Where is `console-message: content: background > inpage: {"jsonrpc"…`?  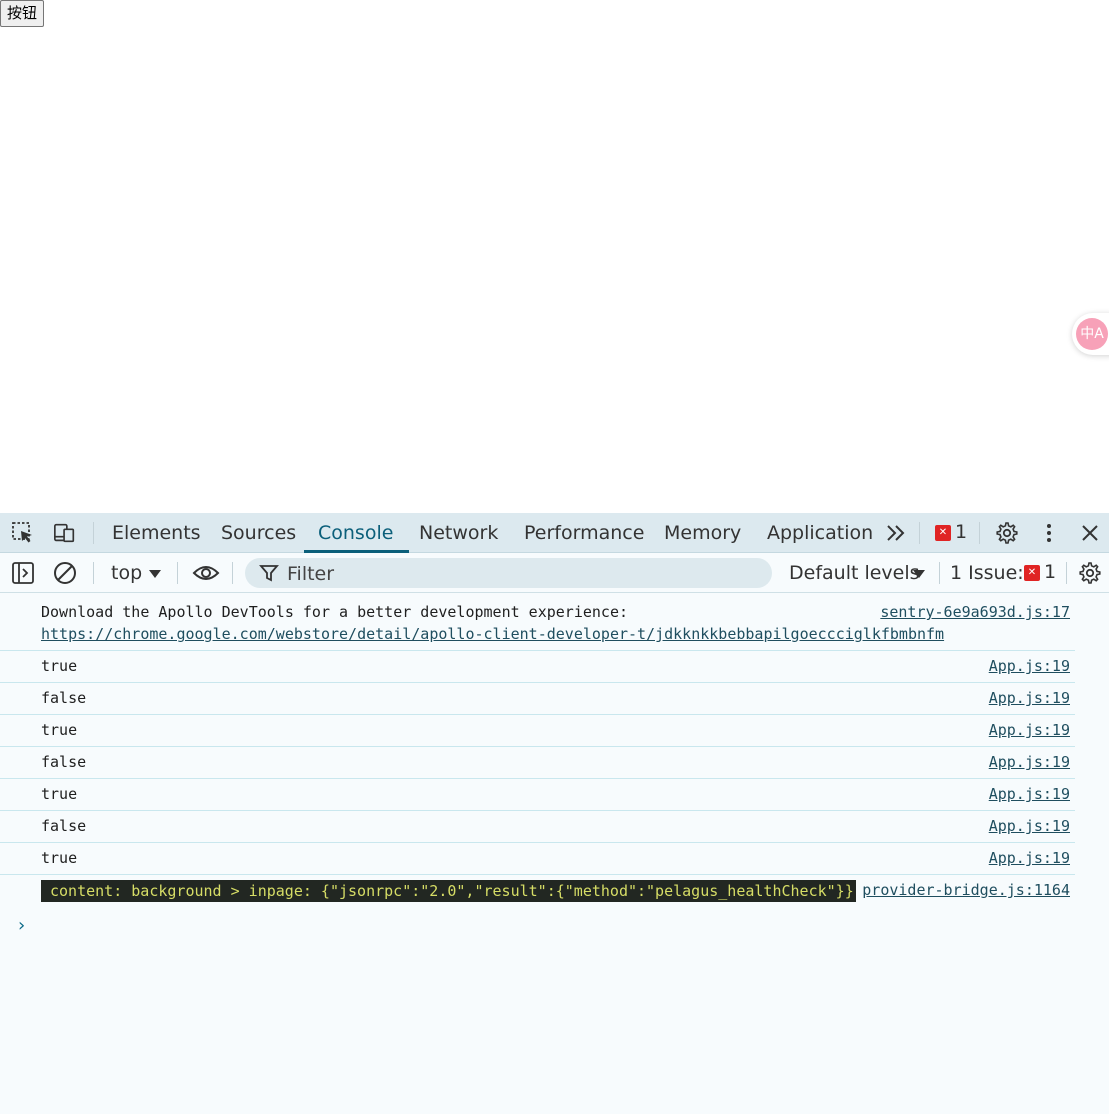
console-message: content: background > inpage: {"jsonrpc"… is located at coordinates (537, 891).